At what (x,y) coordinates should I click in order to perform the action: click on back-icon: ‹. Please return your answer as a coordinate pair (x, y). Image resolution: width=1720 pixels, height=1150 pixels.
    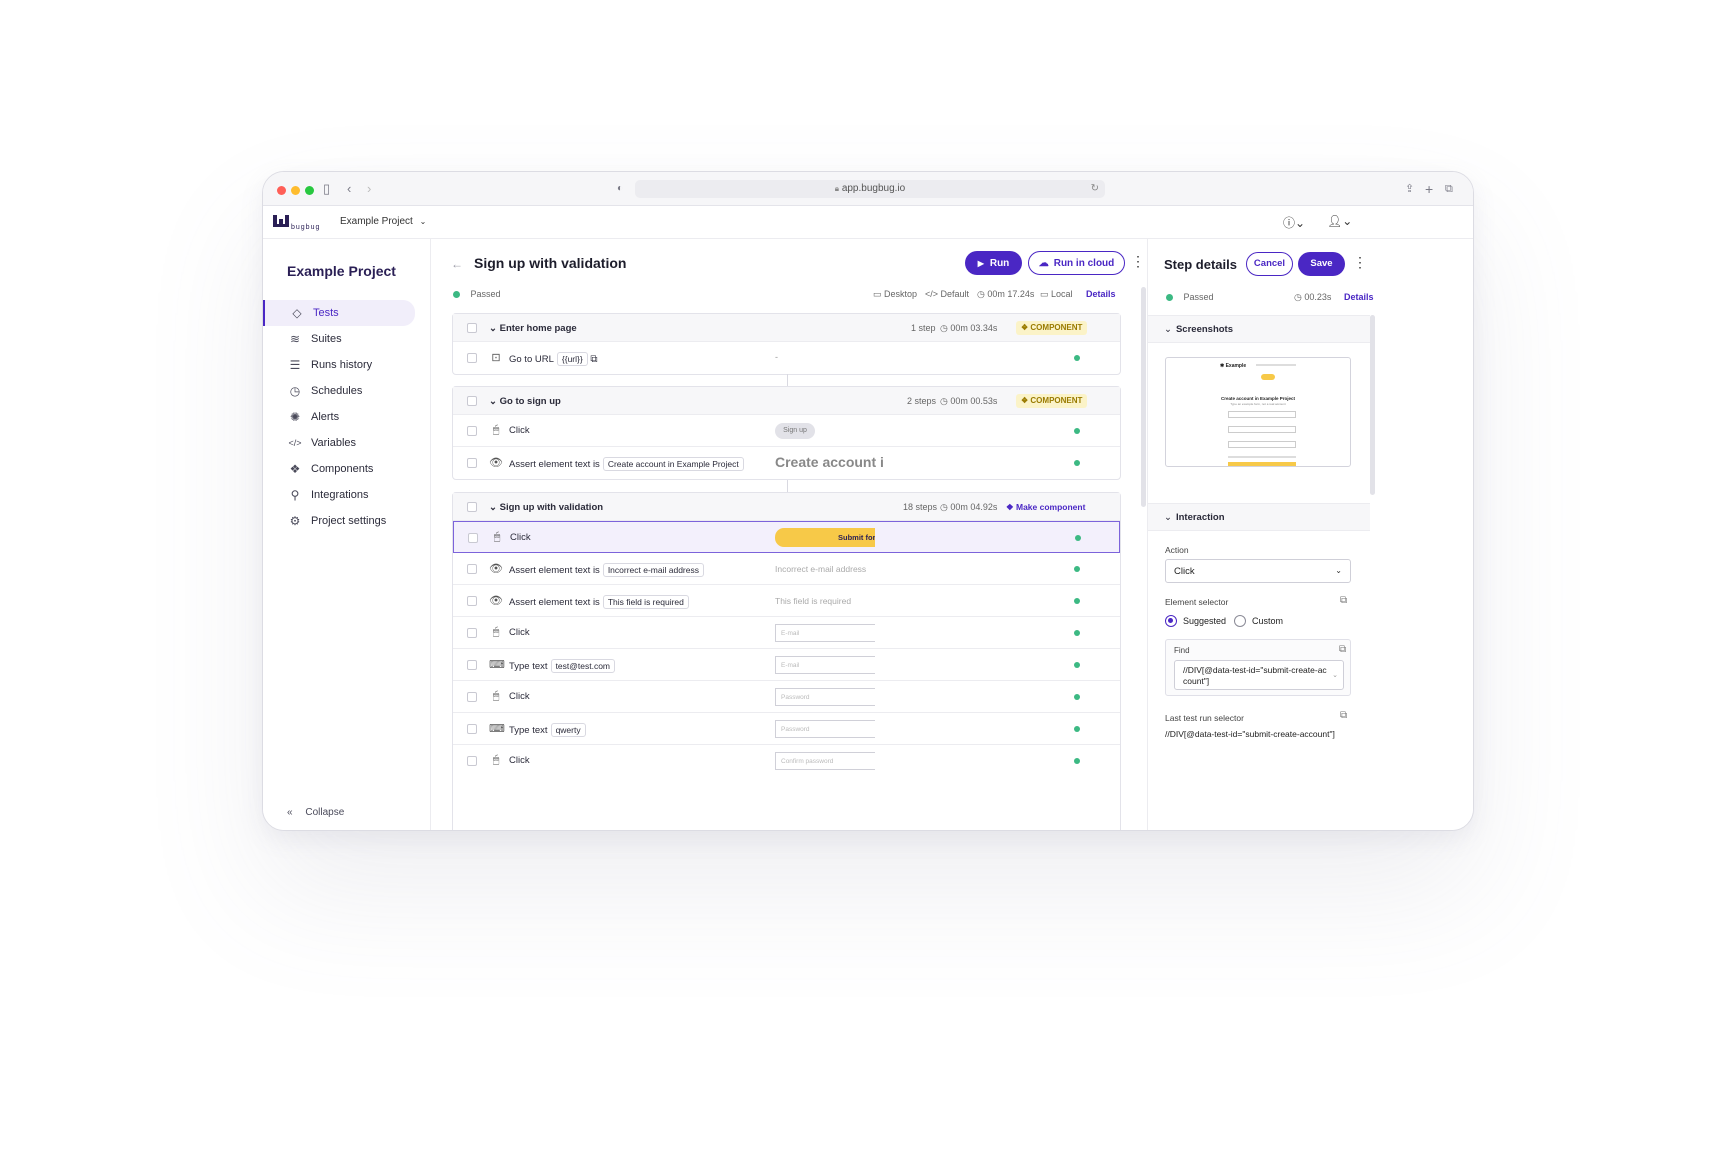
    Looking at the image, I should click on (349, 189).